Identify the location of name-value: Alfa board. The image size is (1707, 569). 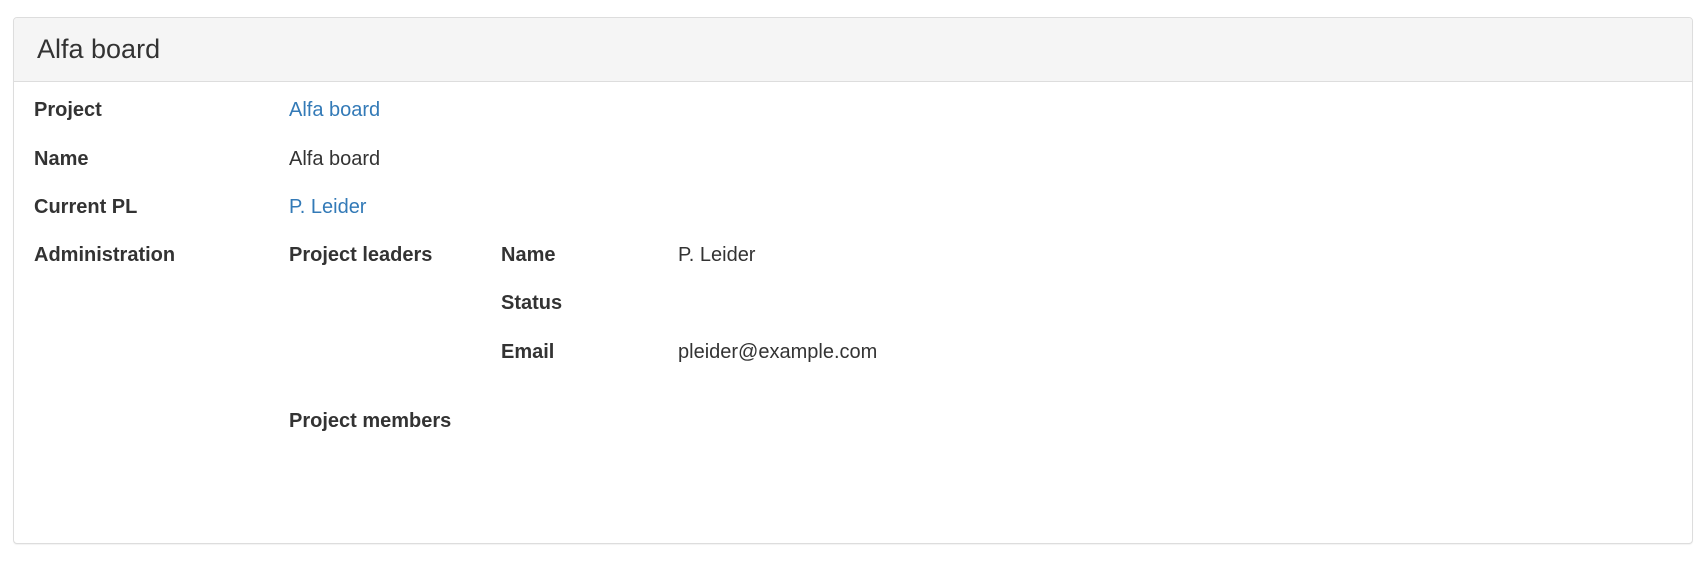
(335, 159).